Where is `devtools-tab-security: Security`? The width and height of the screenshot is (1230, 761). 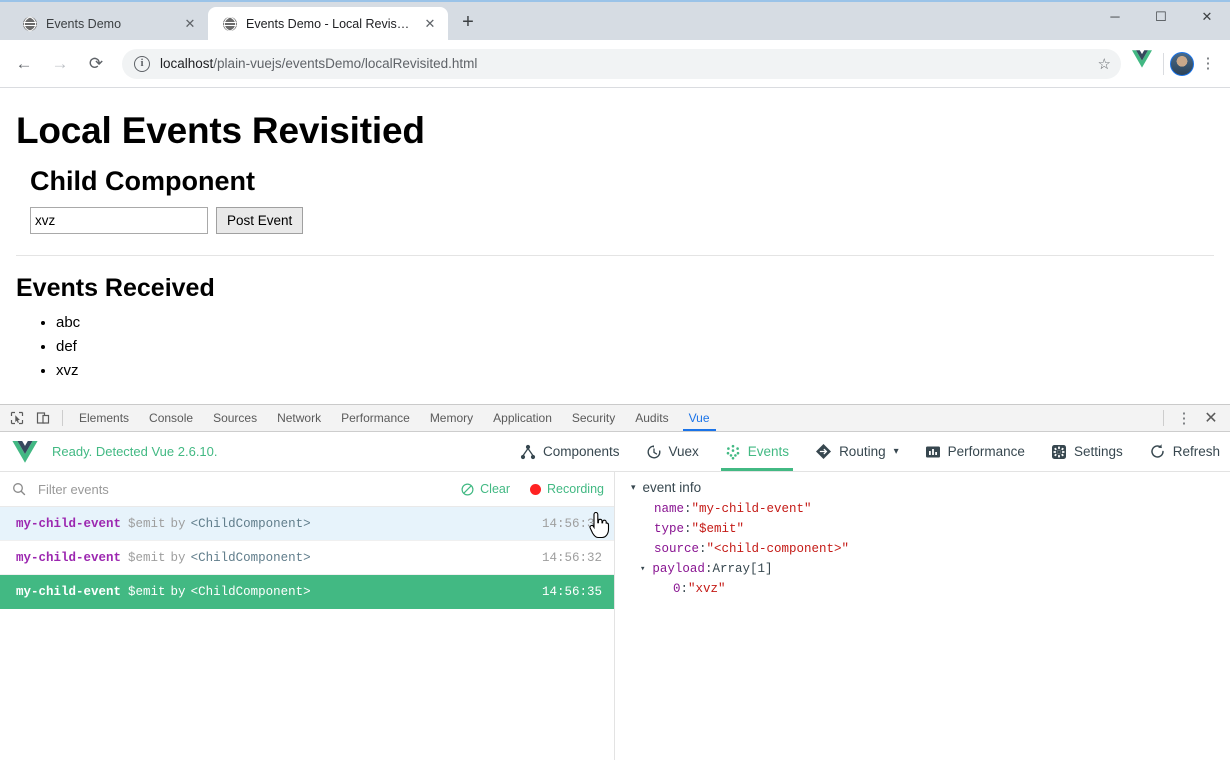
devtools-tab-security: Security is located at coordinates (593, 418).